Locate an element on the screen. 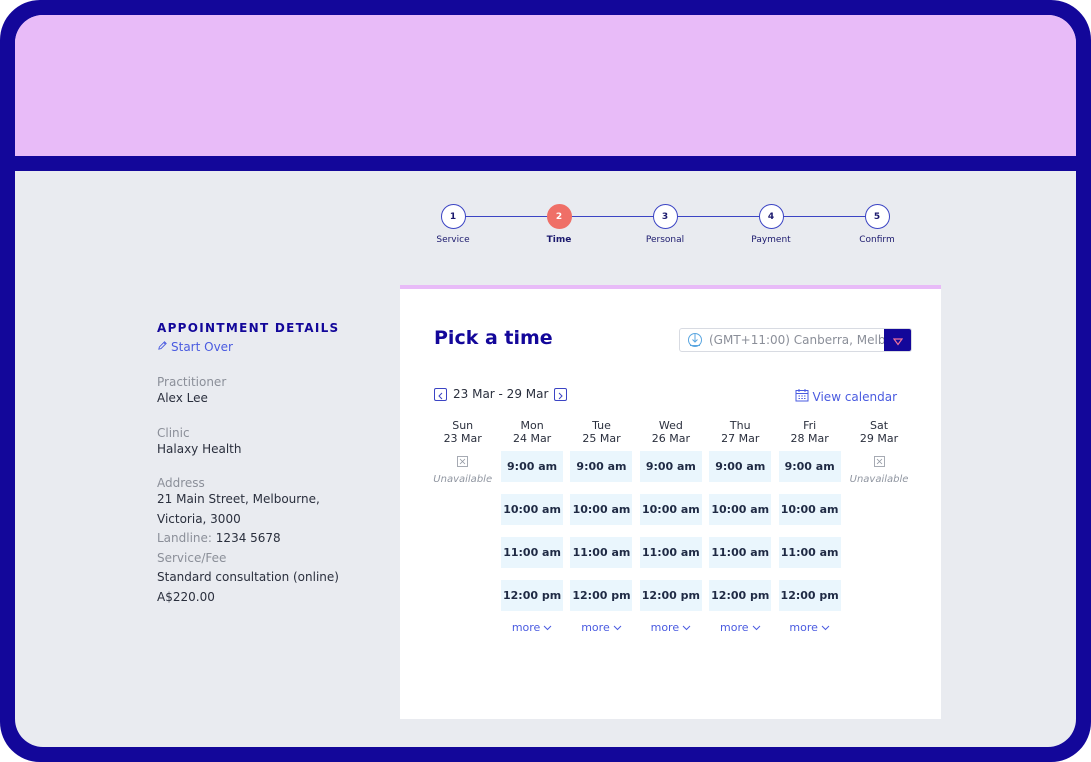 The image size is (1091, 762). step-label: Time is located at coordinates (559, 240).